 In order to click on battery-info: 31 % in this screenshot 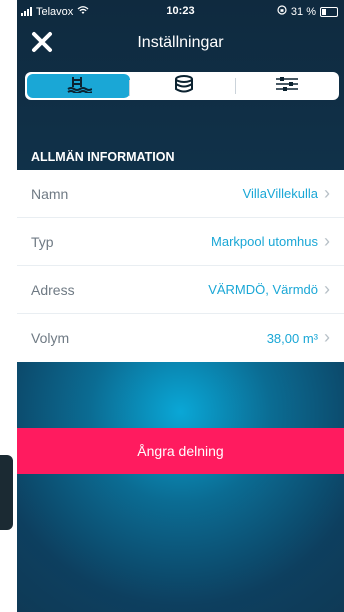, I will do `click(307, 11)`.